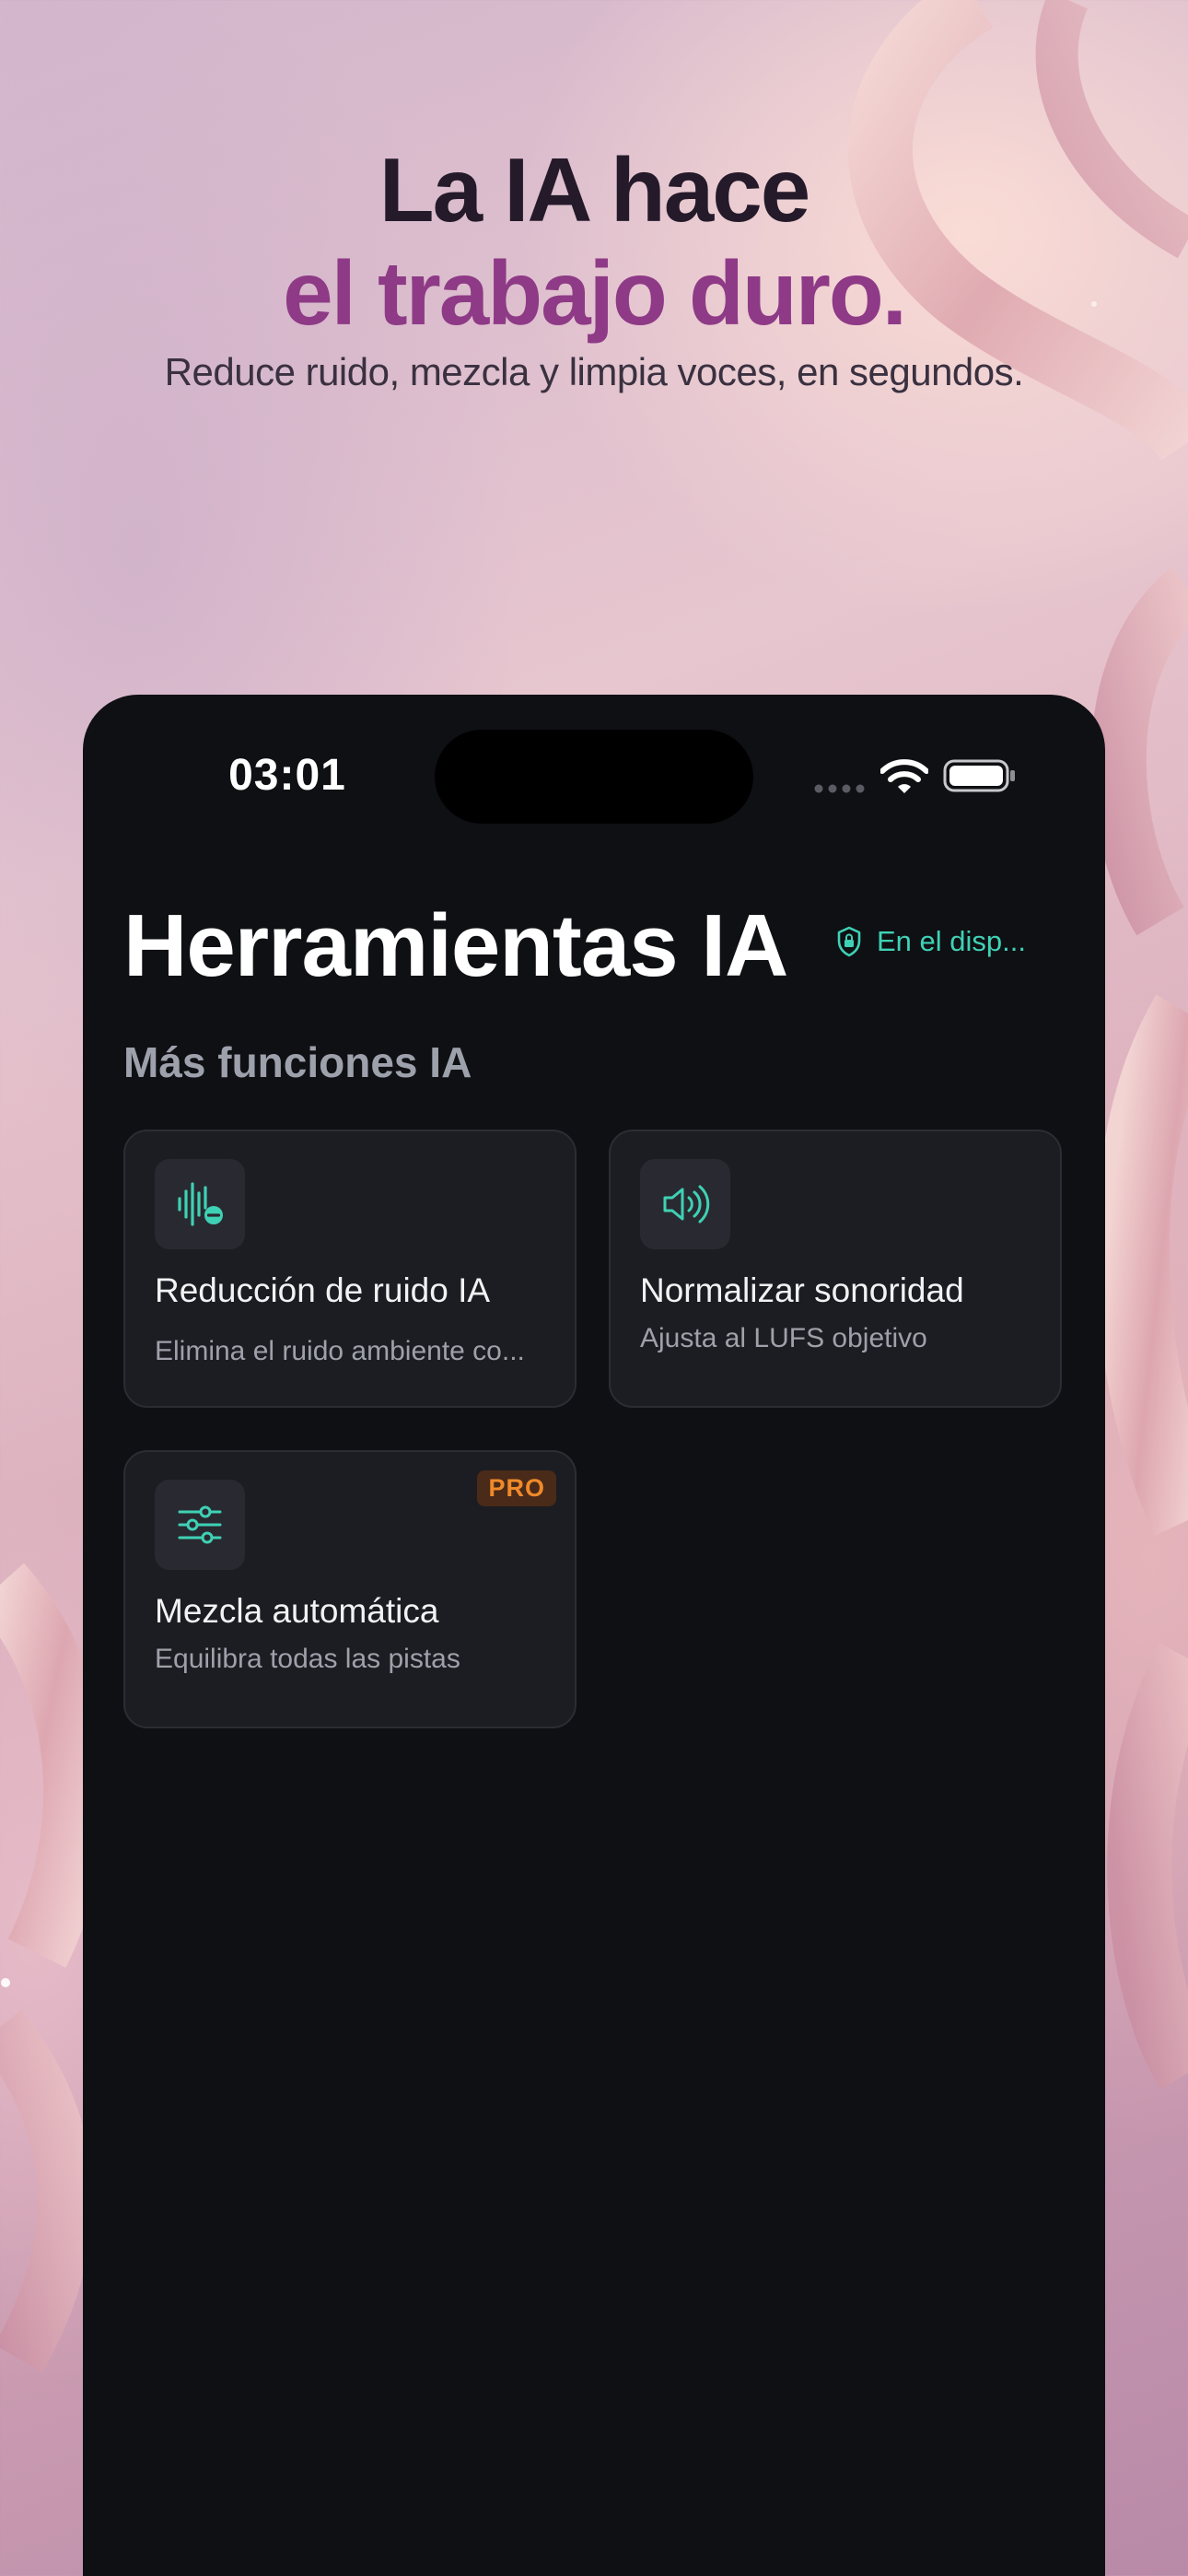 The width and height of the screenshot is (1188, 2576). I want to click on feature-subtitle: Equilibra todas las pistas, so click(307, 1659).